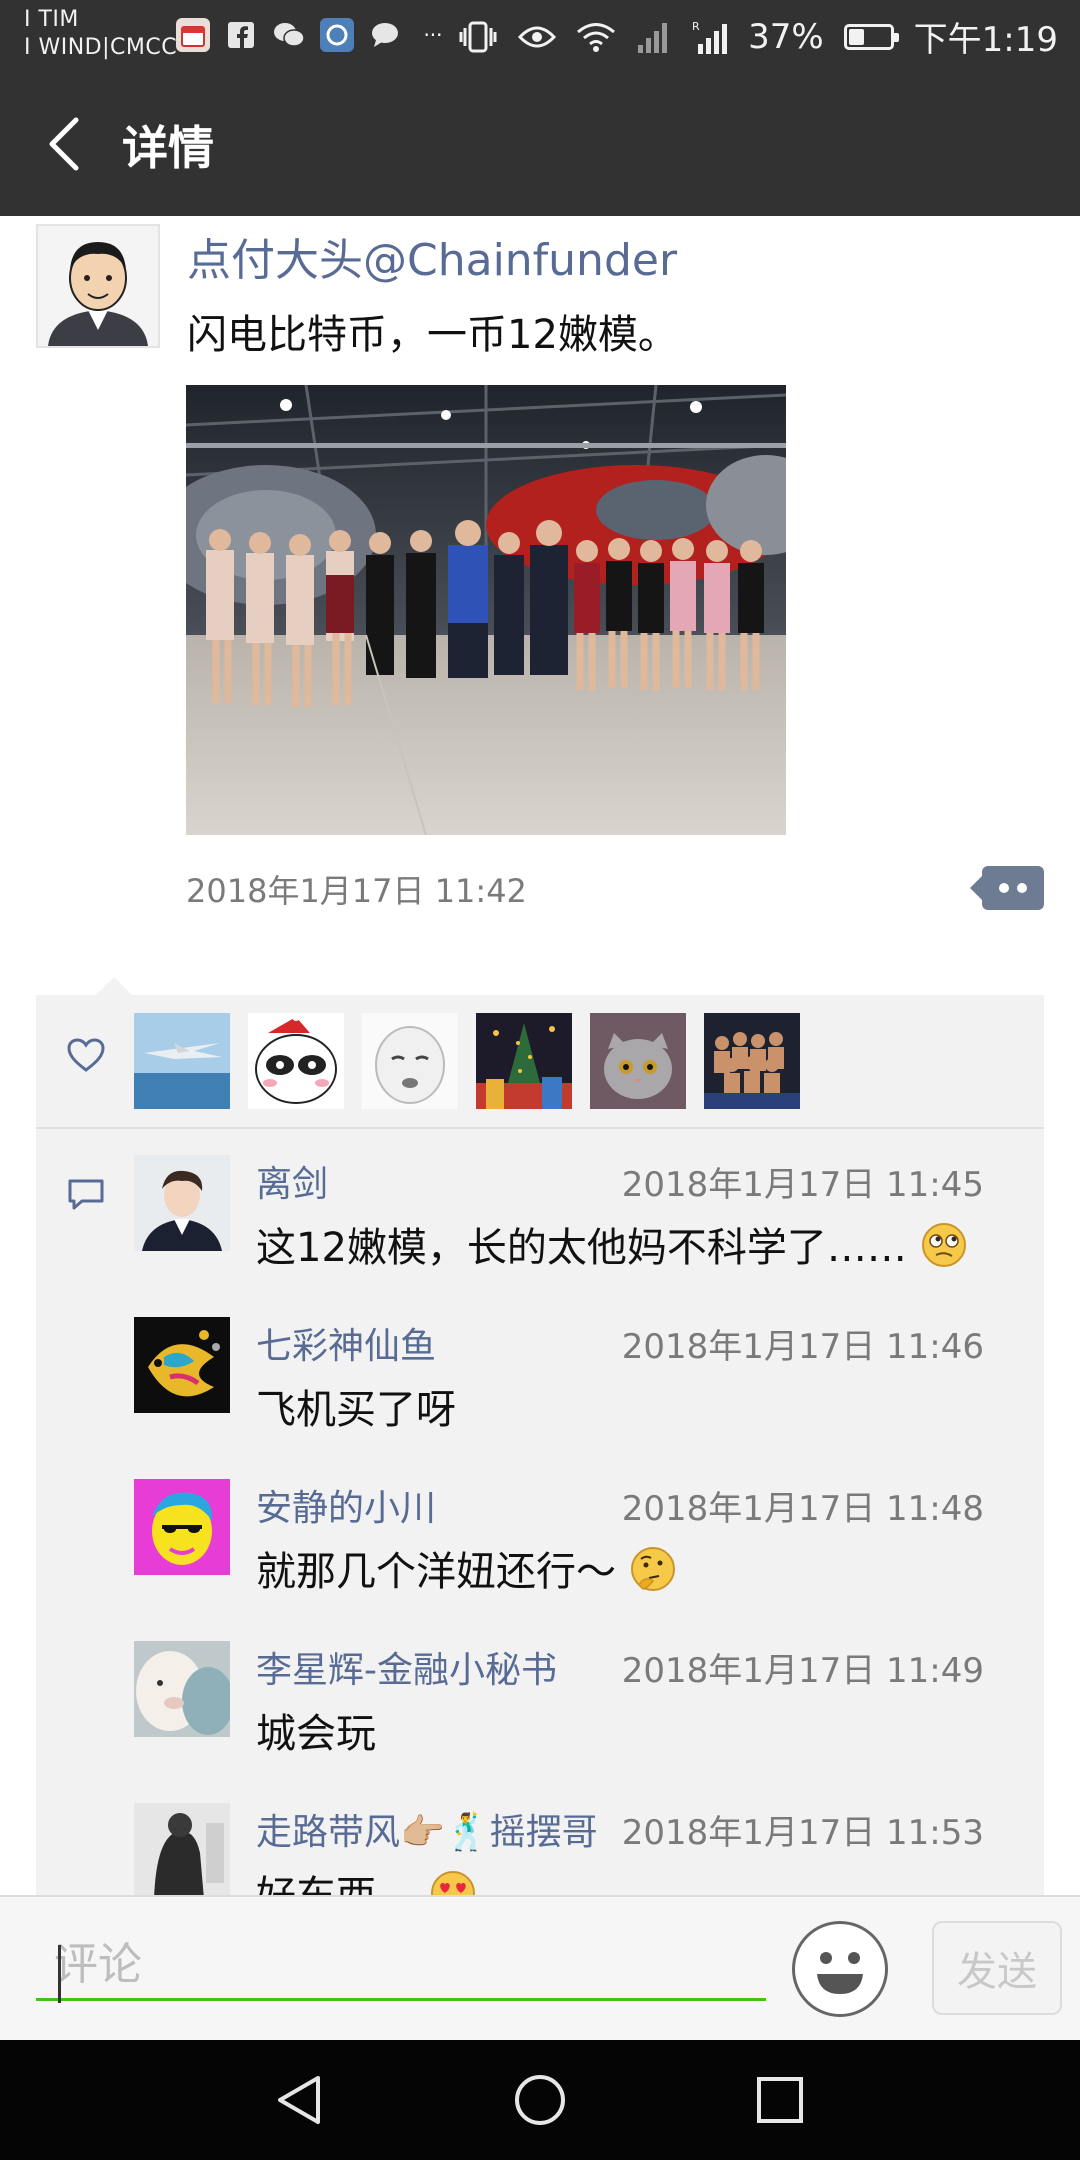 The height and width of the screenshot is (2160, 1080). I want to click on comment-text: 城会玩, so click(316, 1730).